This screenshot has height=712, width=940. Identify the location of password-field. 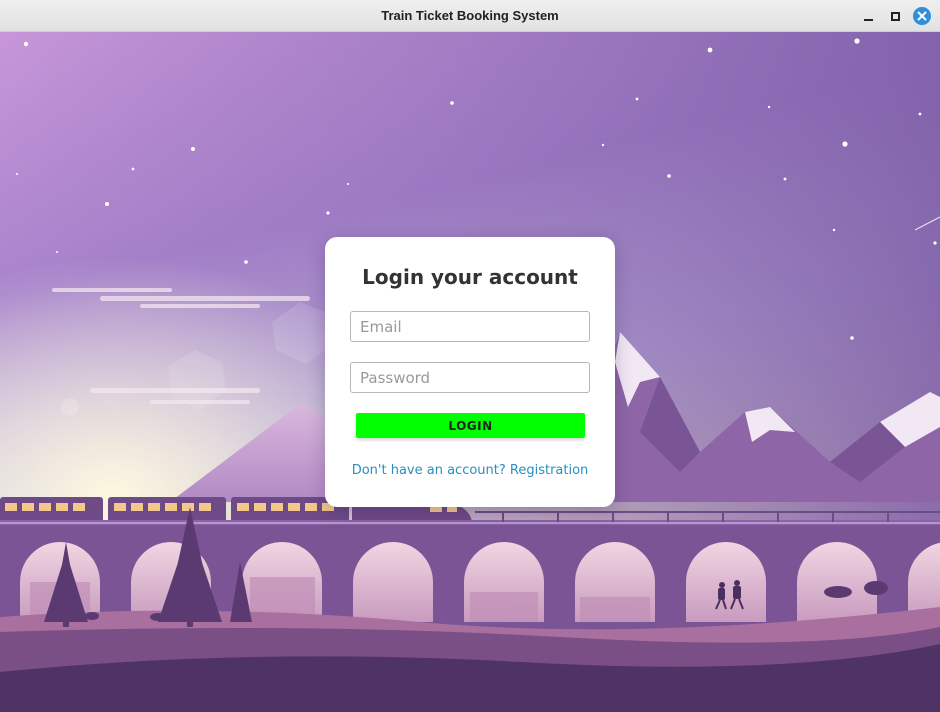
(470, 377).